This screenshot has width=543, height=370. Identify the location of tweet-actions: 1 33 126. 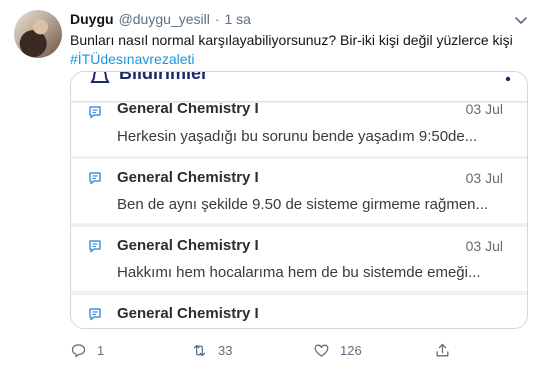
(290, 351).